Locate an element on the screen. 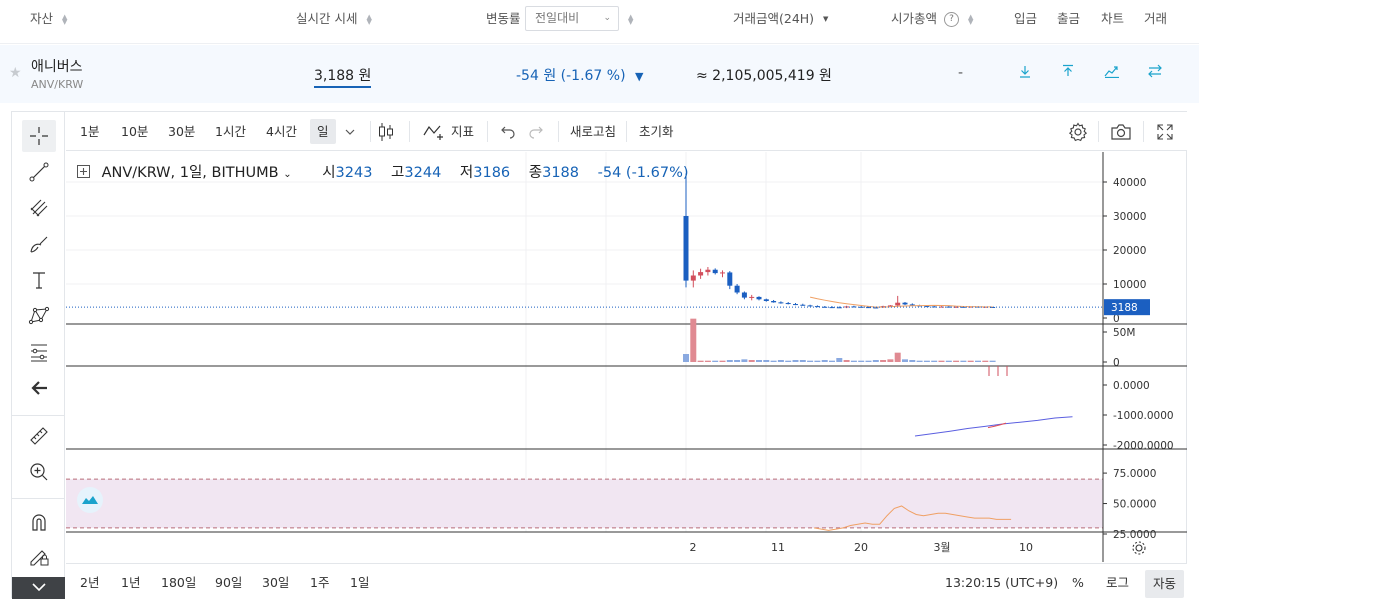 The height and width of the screenshot is (602, 1396). interval-4h-button: 4시간 is located at coordinates (281, 131).